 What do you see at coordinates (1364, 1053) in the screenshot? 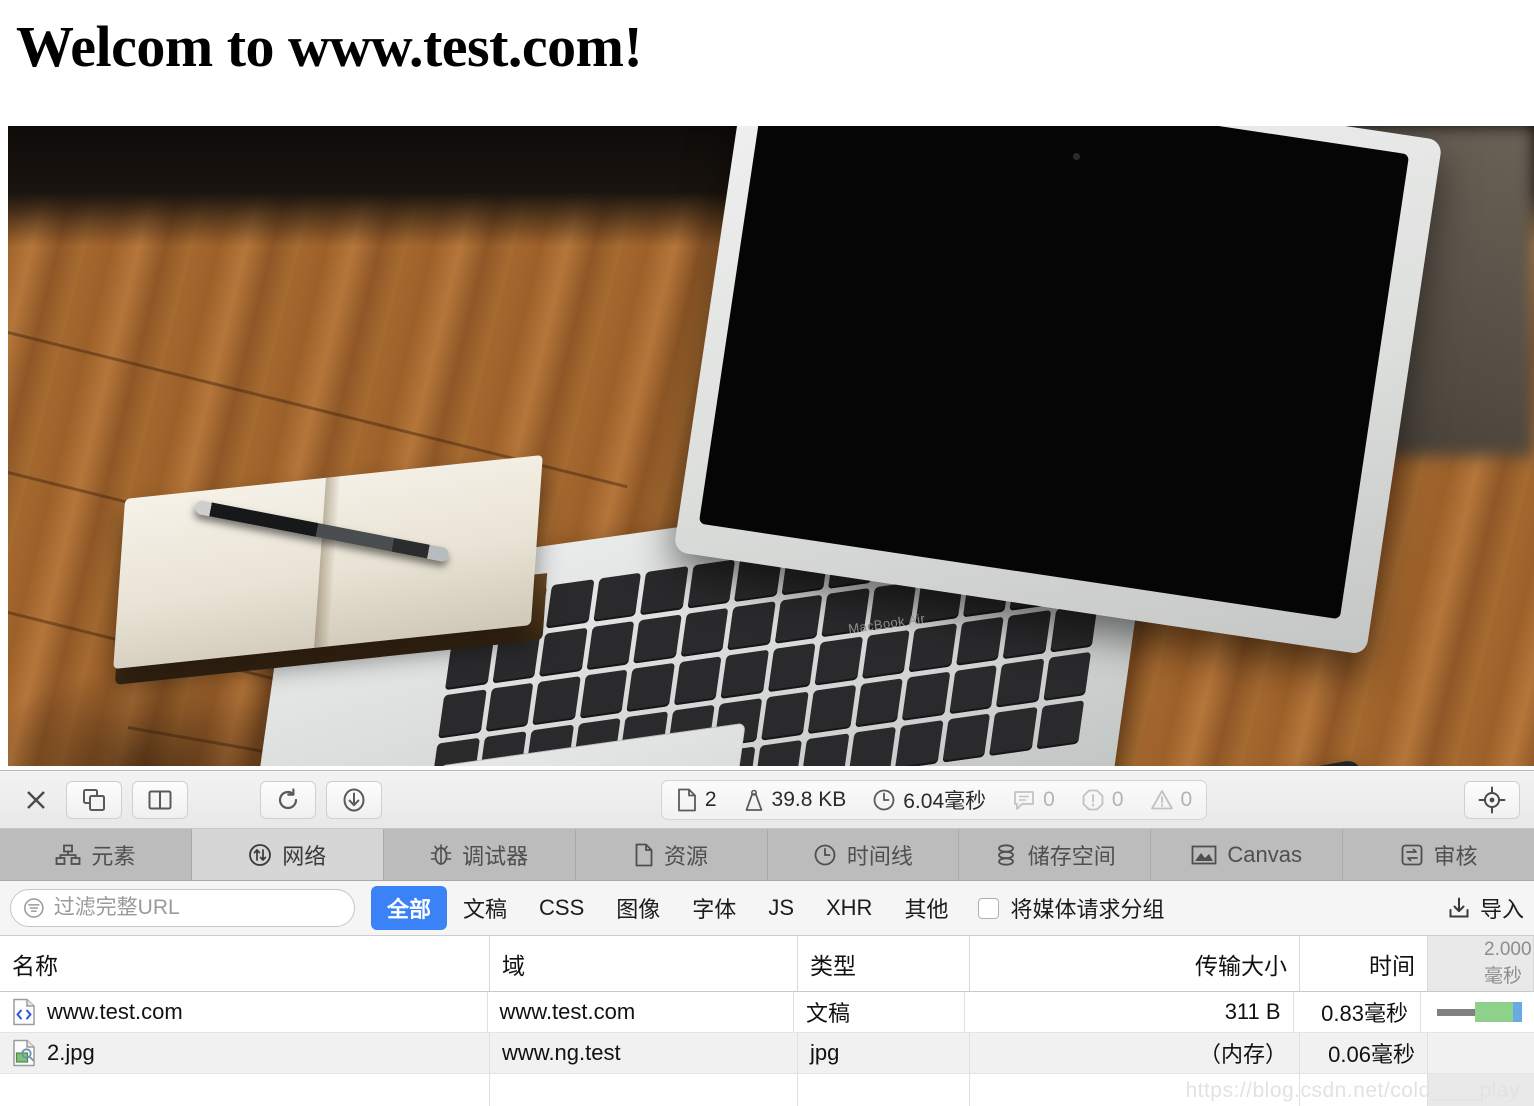
I see `cell-time: 0.06毫秒` at bounding box center [1364, 1053].